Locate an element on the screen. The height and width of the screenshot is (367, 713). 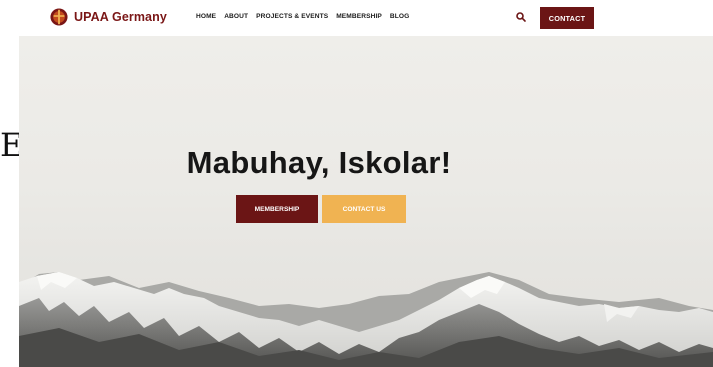
brand-logo: UPAA Germany is located at coordinates (108, 17).